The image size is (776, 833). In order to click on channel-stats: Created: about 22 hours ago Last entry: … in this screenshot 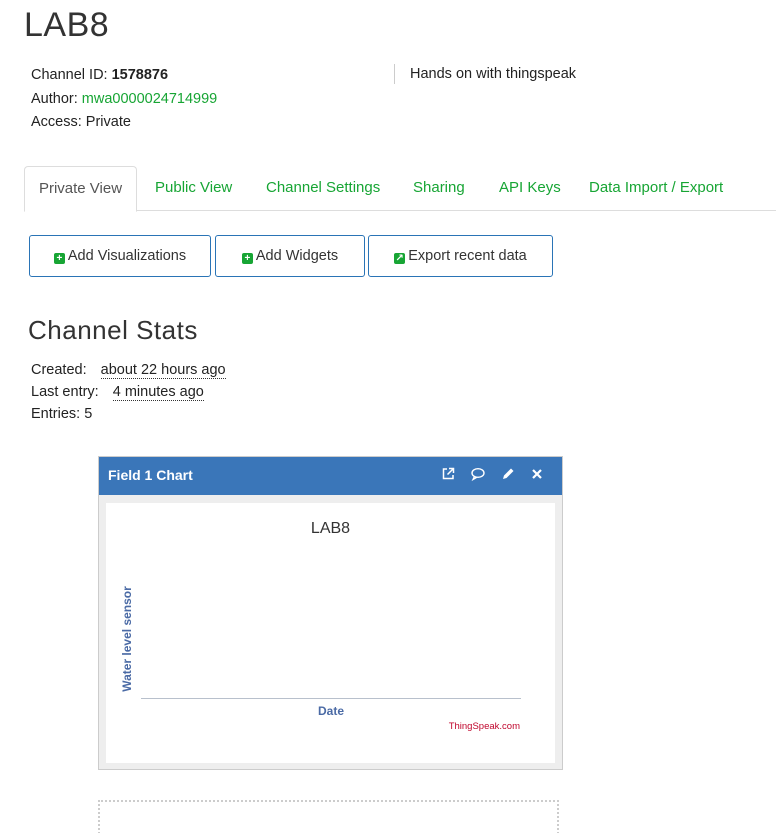, I will do `click(128, 392)`.